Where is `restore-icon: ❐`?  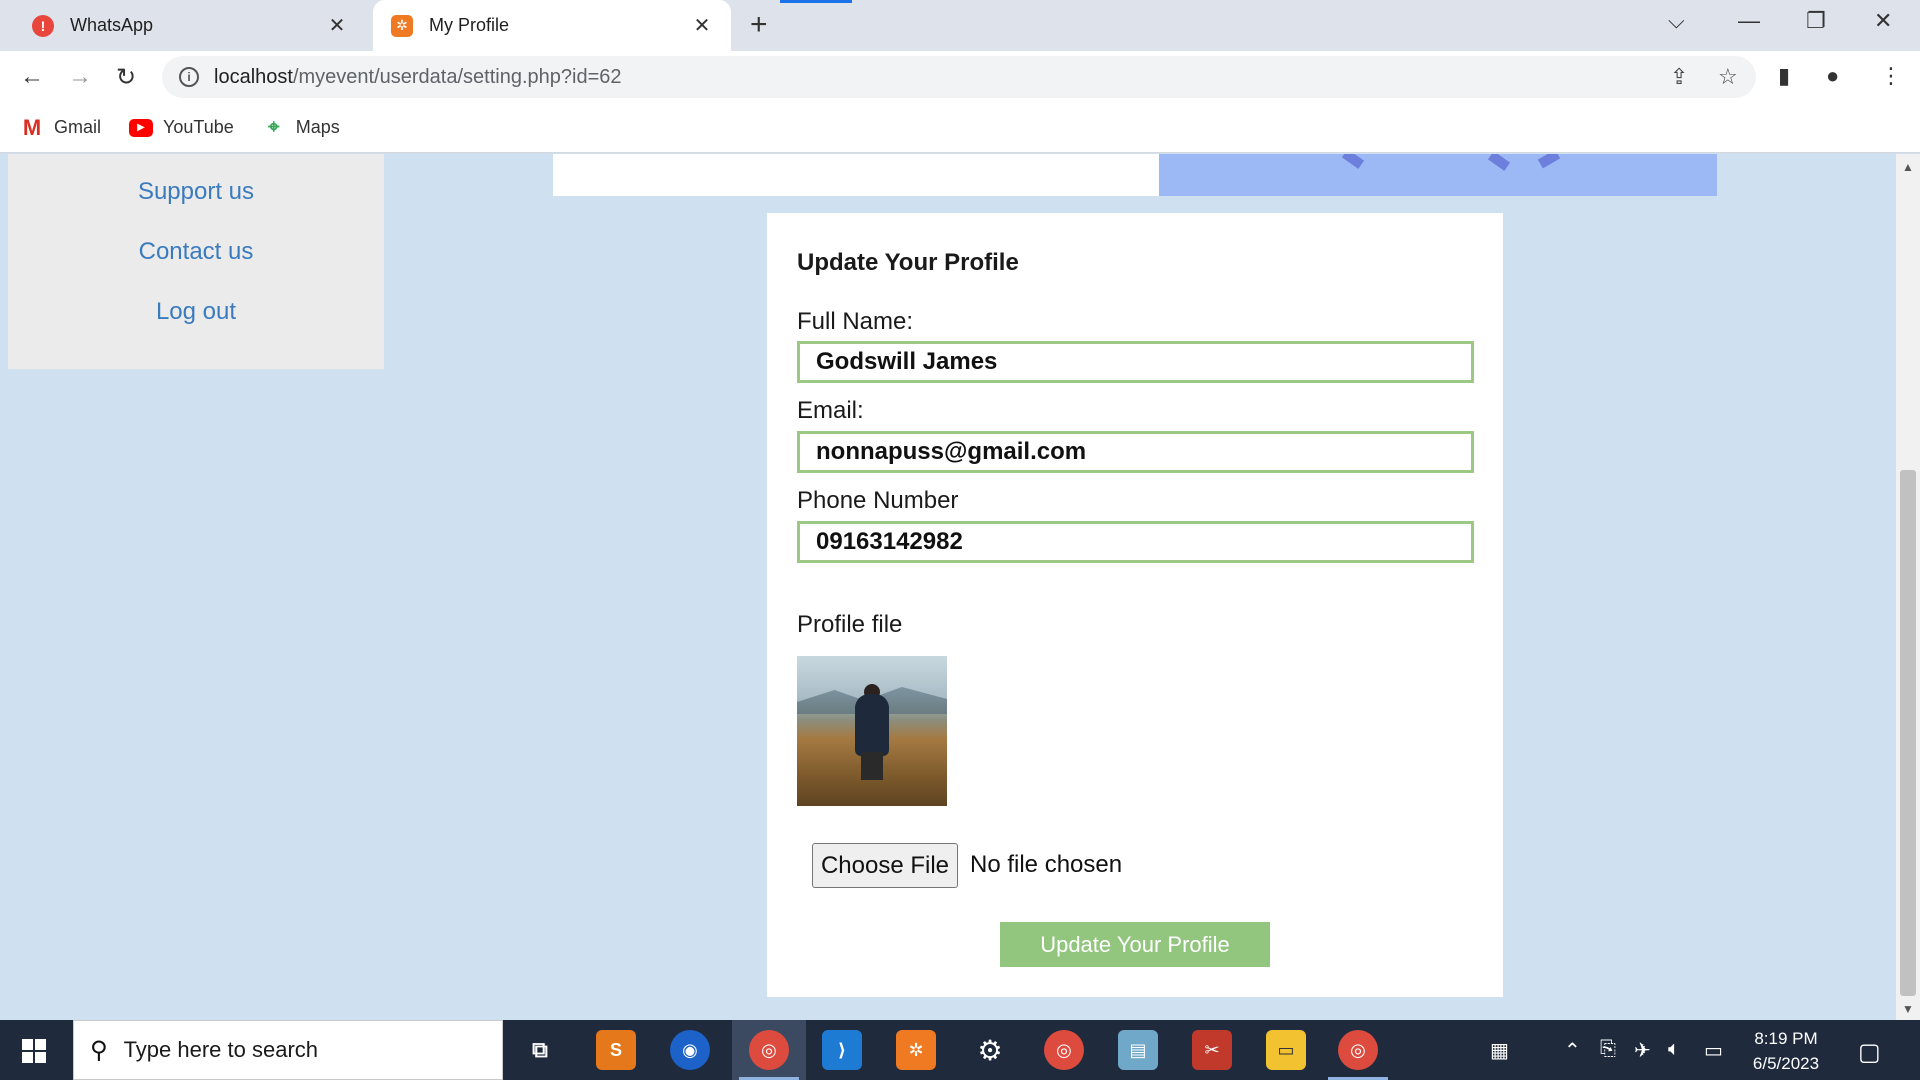 restore-icon: ❐ is located at coordinates (1816, 21).